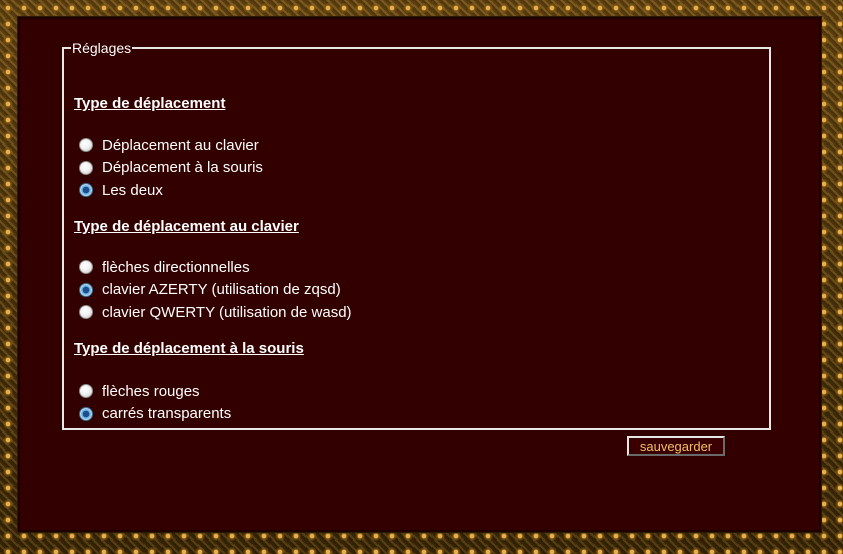  I want to click on radio-option-mouse: Déplacement à la souris, so click(171, 168).